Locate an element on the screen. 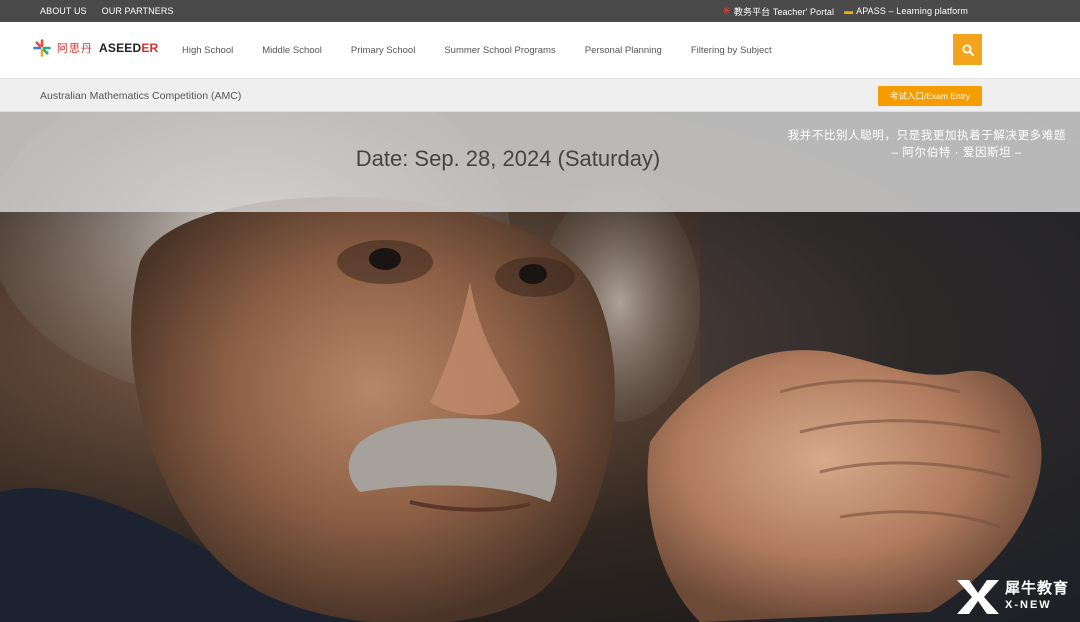 This screenshot has height=622, width=1080. nav-high-school: High School is located at coordinates (207, 50).